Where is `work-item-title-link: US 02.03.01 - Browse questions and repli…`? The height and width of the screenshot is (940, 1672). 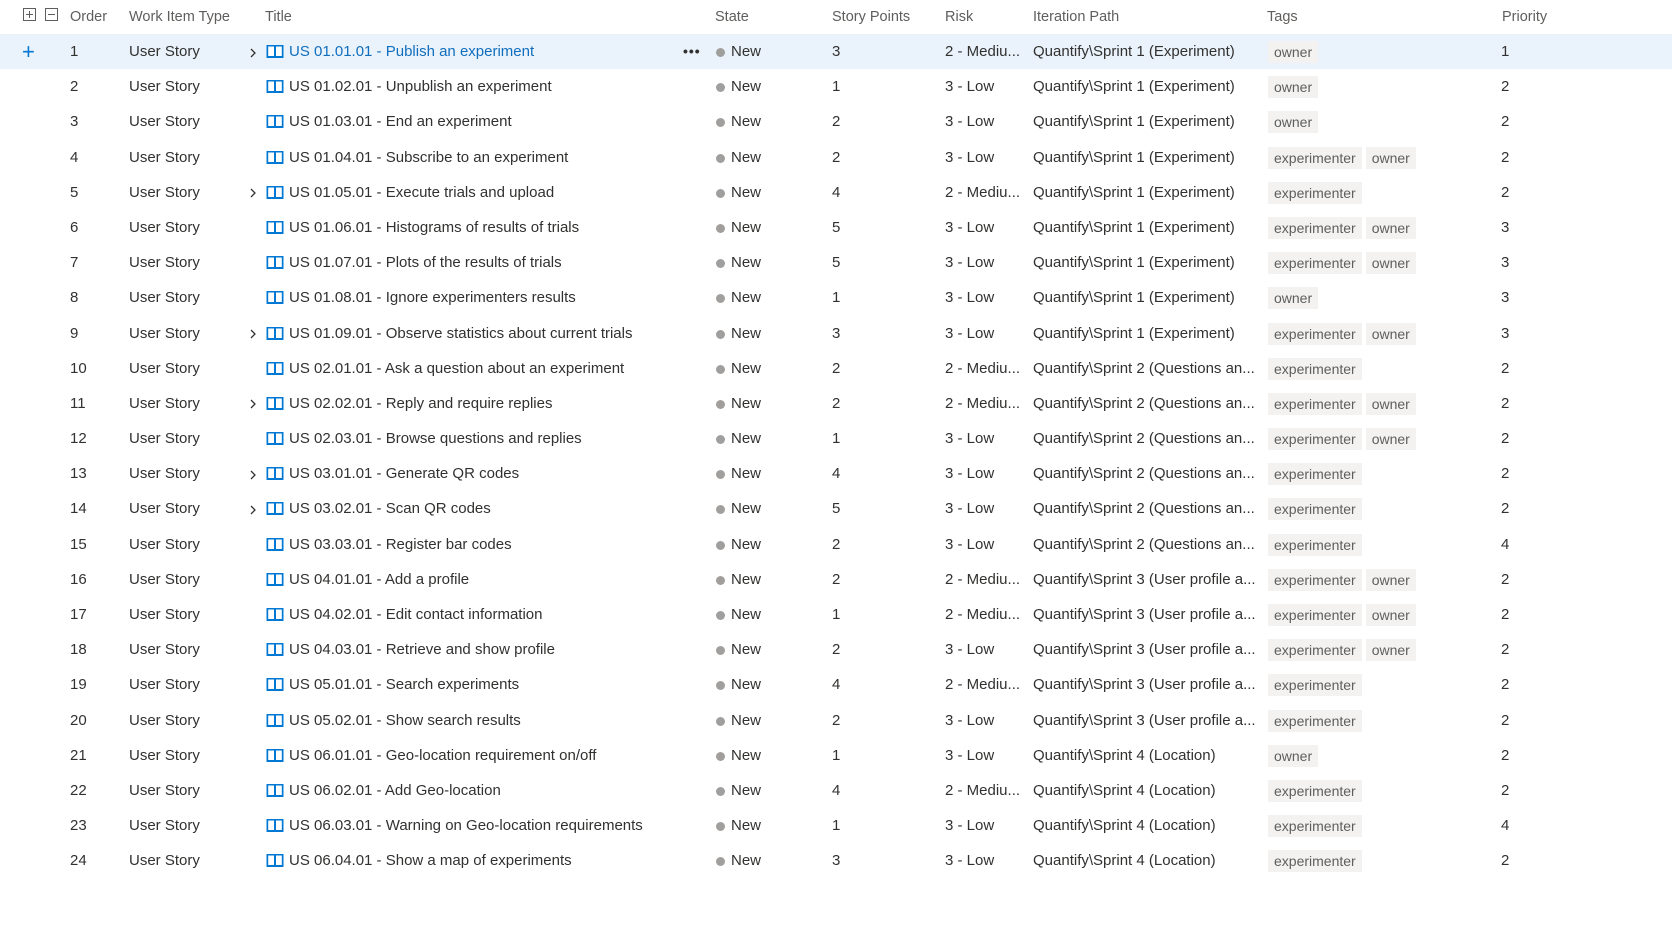 work-item-title-link: US 02.03.01 - Browse questions and repli… is located at coordinates (435, 438).